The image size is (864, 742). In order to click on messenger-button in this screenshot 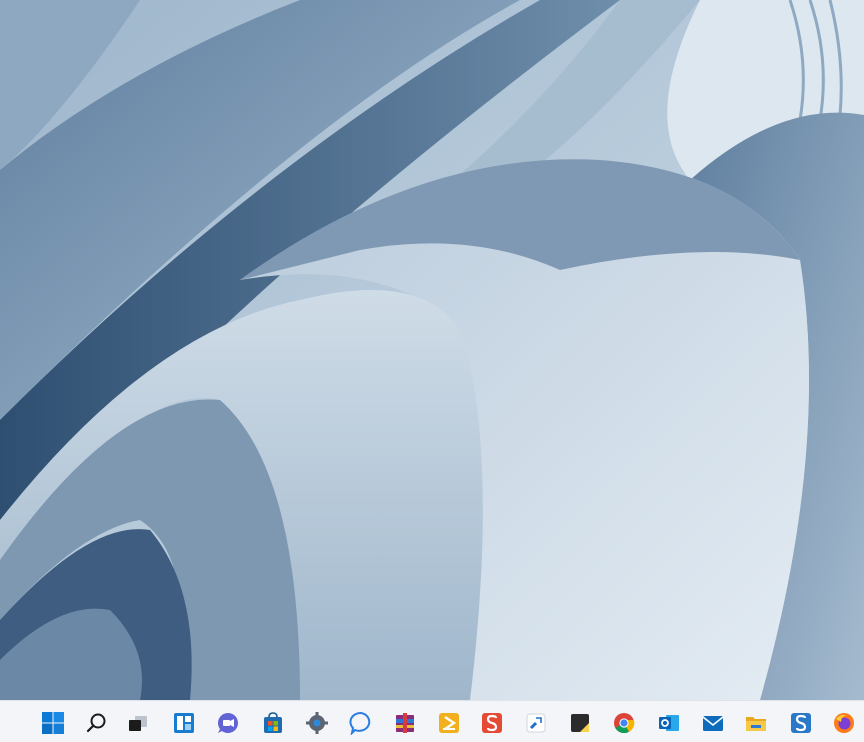, I will do `click(361, 723)`.